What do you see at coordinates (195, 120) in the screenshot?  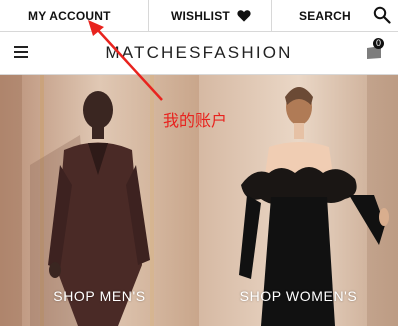 I see `annotation-text: 我的账户` at bounding box center [195, 120].